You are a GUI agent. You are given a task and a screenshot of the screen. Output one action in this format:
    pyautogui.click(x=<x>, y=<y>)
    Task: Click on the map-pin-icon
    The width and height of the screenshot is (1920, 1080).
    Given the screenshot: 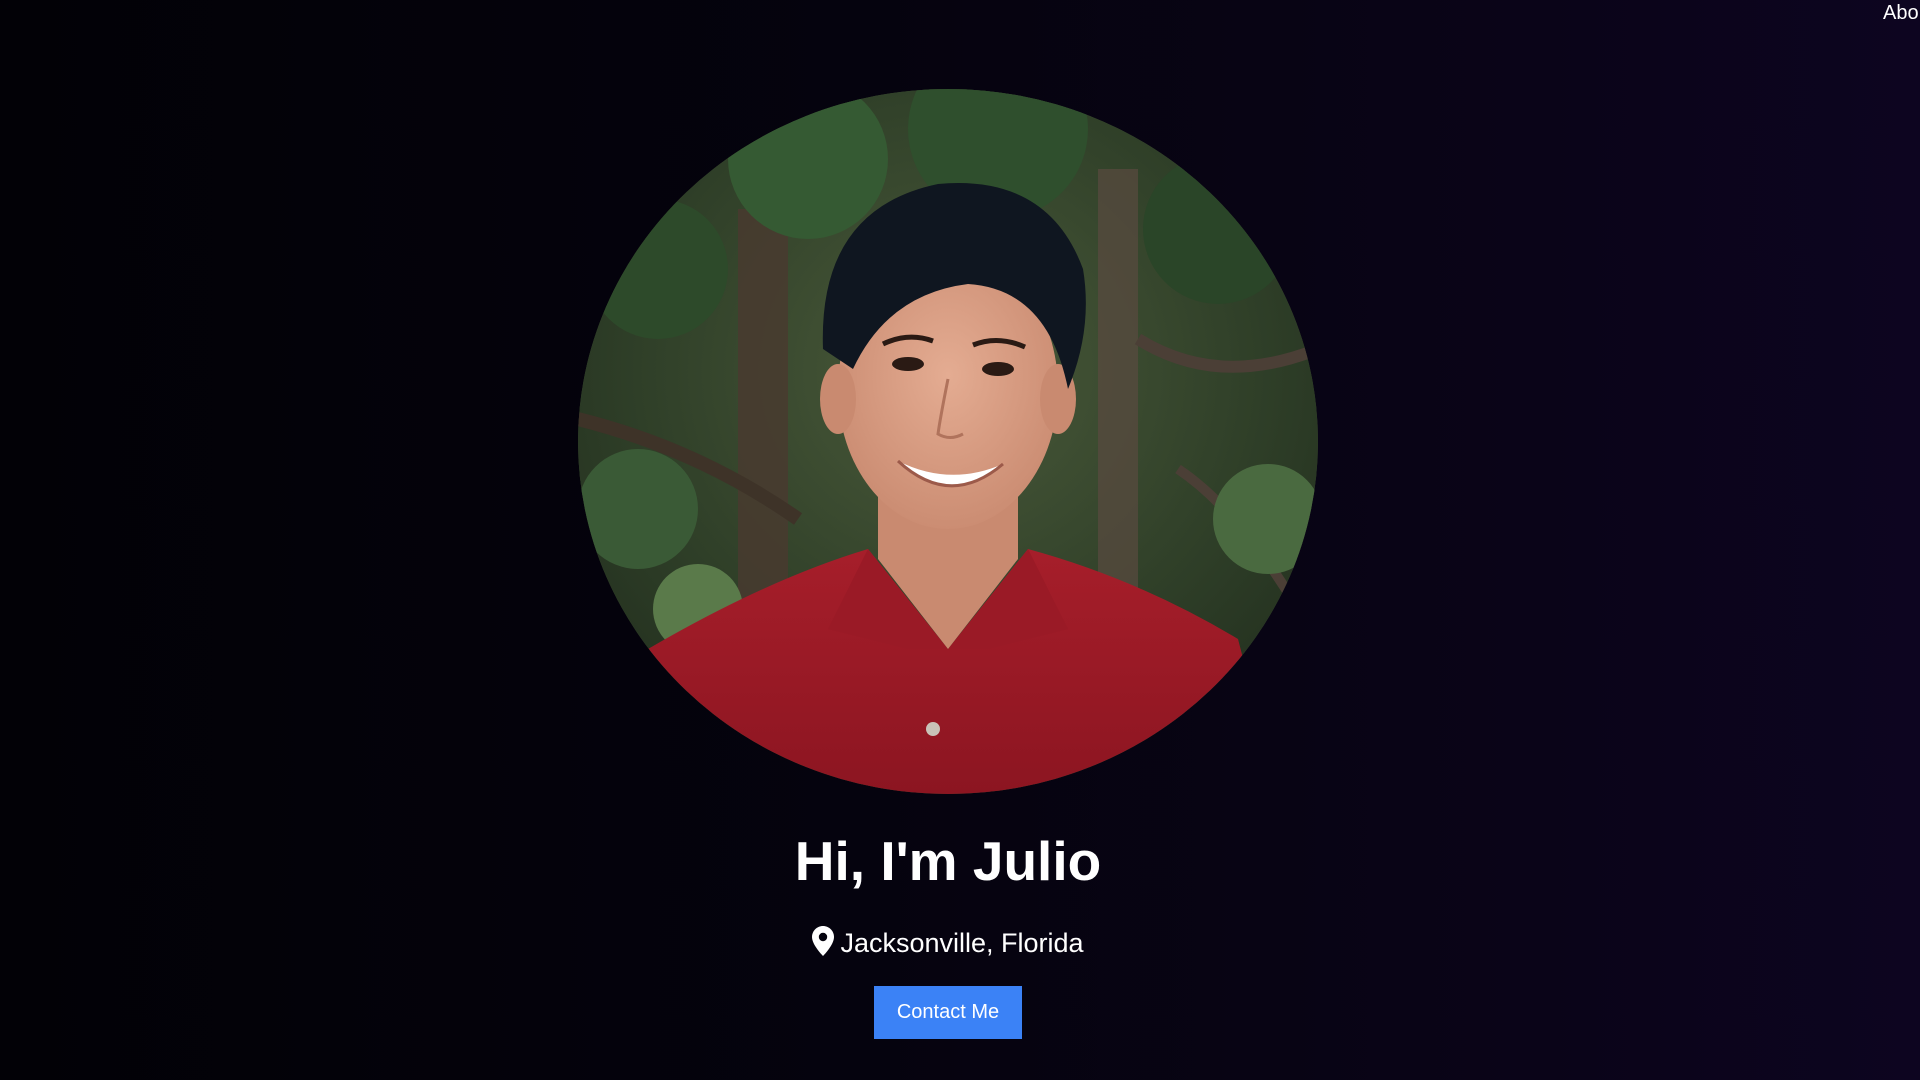 What is the action you would take?
    pyautogui.click(x=823, y=945)
    